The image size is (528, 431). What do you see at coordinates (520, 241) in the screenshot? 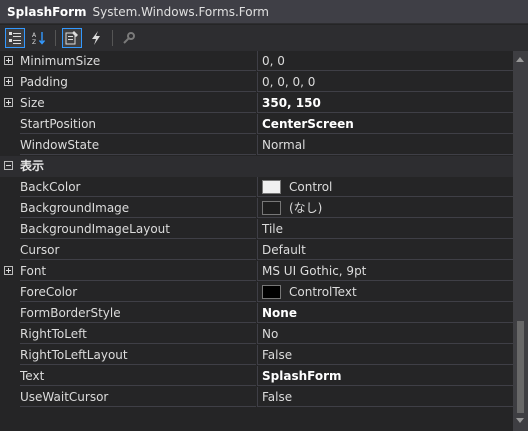
I see `vertical-scrollbar` at bounding box center [520, 241].